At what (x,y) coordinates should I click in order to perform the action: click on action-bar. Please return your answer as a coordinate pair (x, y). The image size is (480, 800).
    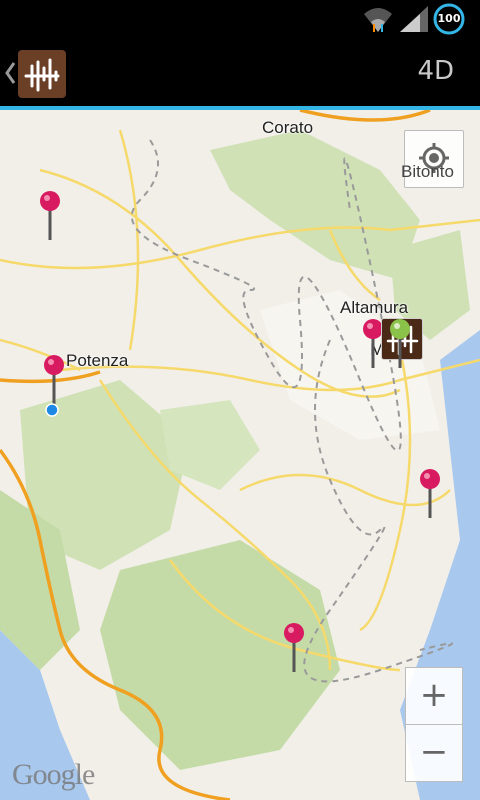
    Looking at the image, I should click on (240, 73).